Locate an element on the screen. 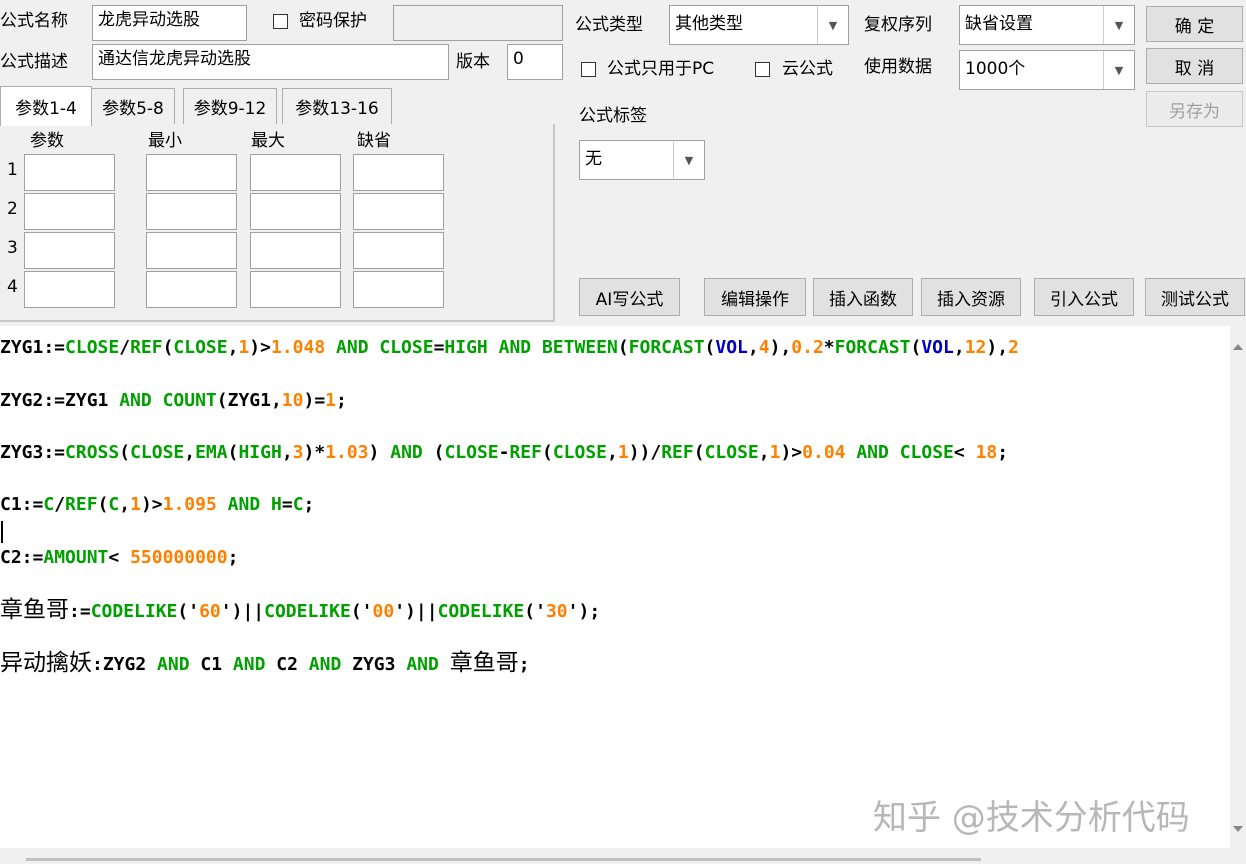 The width and height of the screenshot is (1246, 864). scroll-down-icon is located at coordinates (1238, 829).